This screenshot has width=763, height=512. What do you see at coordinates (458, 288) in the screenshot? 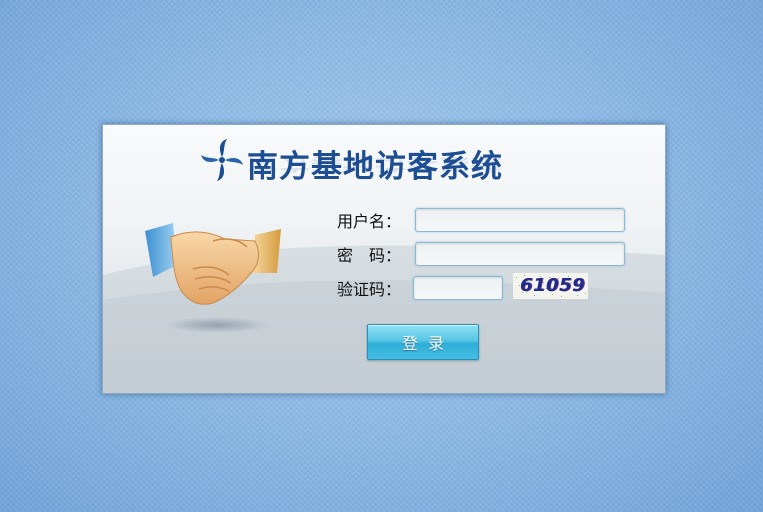
I see `captcha-field` at bounding box center [458, 288].